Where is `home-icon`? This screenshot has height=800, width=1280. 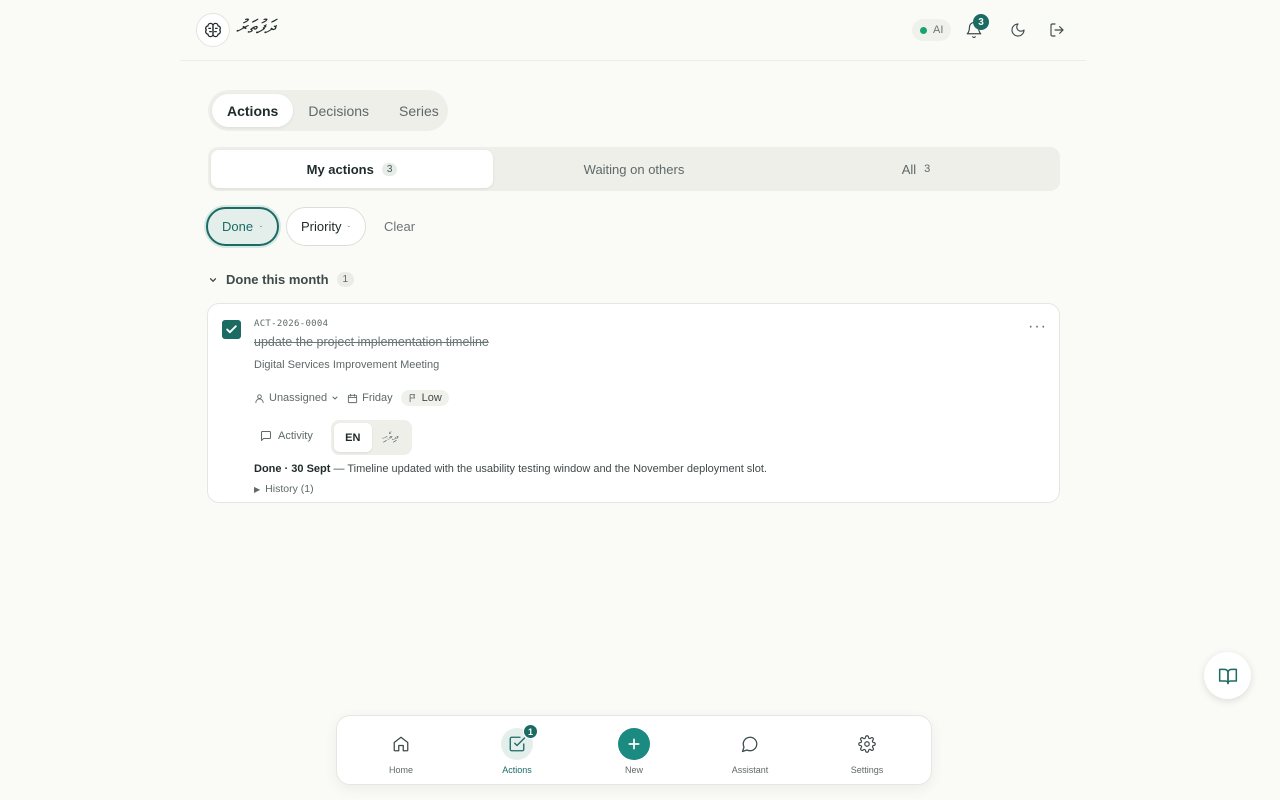
home-icon is located at coordinates (401, 744).